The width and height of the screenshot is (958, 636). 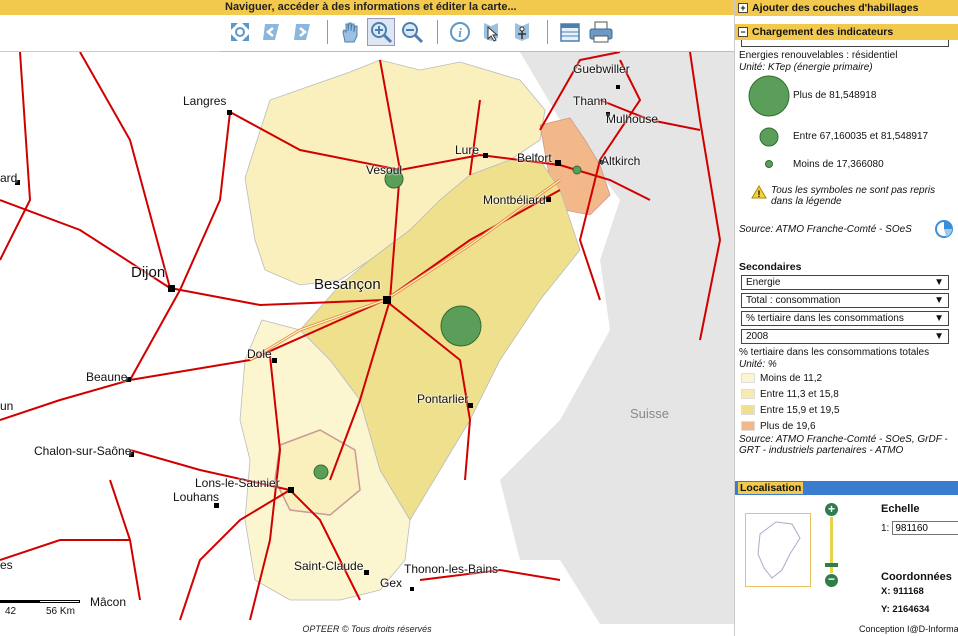 I want to click on map-label-suisse: Suisse, so click(x=650, y=413).